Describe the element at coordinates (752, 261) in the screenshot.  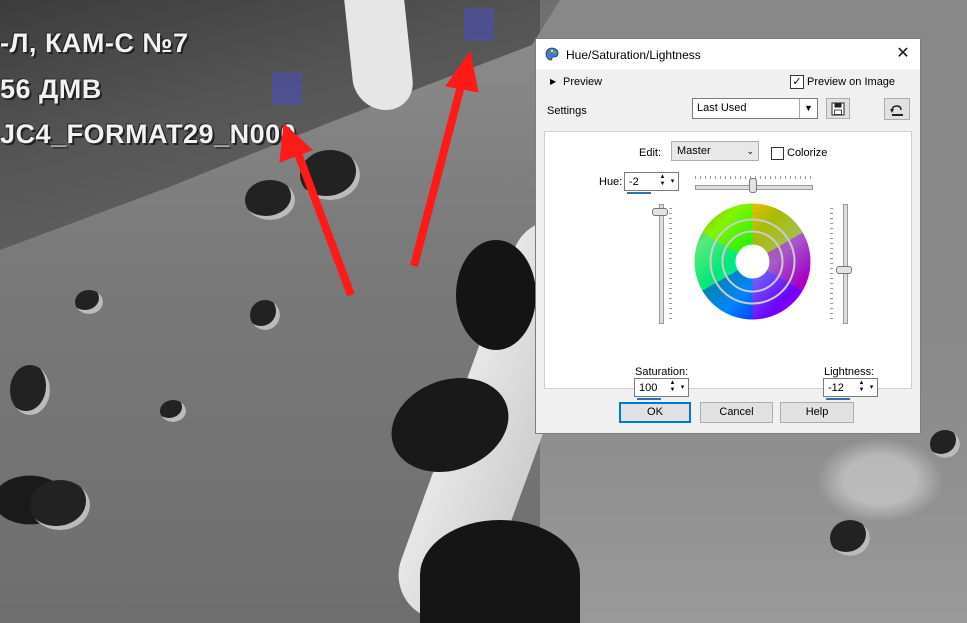
I see `color-wheel` at that location.